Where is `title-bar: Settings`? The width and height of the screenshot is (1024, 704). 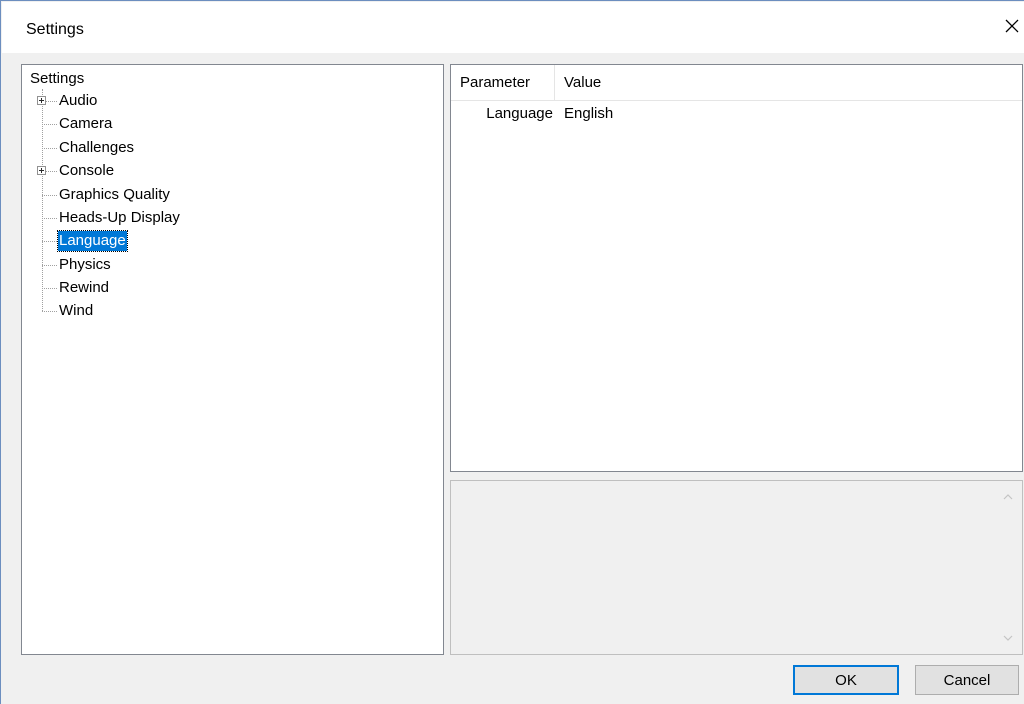
title-bar: Settings is located at coordinates (513, 27).